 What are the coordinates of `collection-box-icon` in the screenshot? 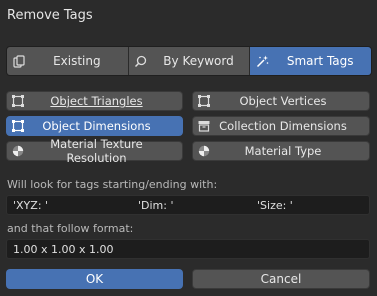 It's located at (204, 126).